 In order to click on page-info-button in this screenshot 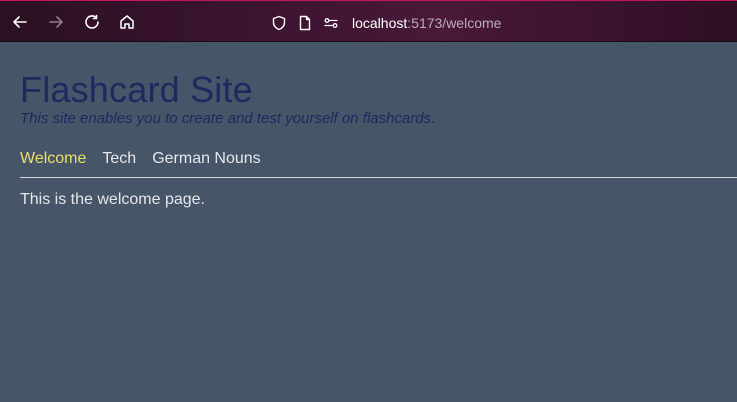, I will do `click(305, 23)`.